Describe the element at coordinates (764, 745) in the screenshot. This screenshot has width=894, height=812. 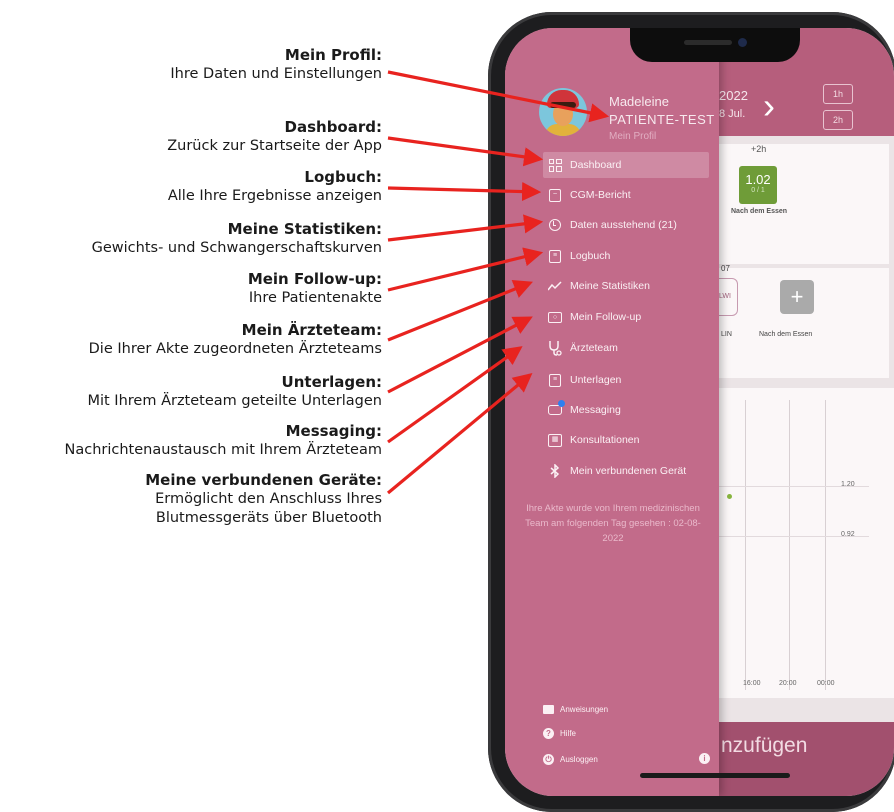
I see `add-button-label: nzufügen` at that location.